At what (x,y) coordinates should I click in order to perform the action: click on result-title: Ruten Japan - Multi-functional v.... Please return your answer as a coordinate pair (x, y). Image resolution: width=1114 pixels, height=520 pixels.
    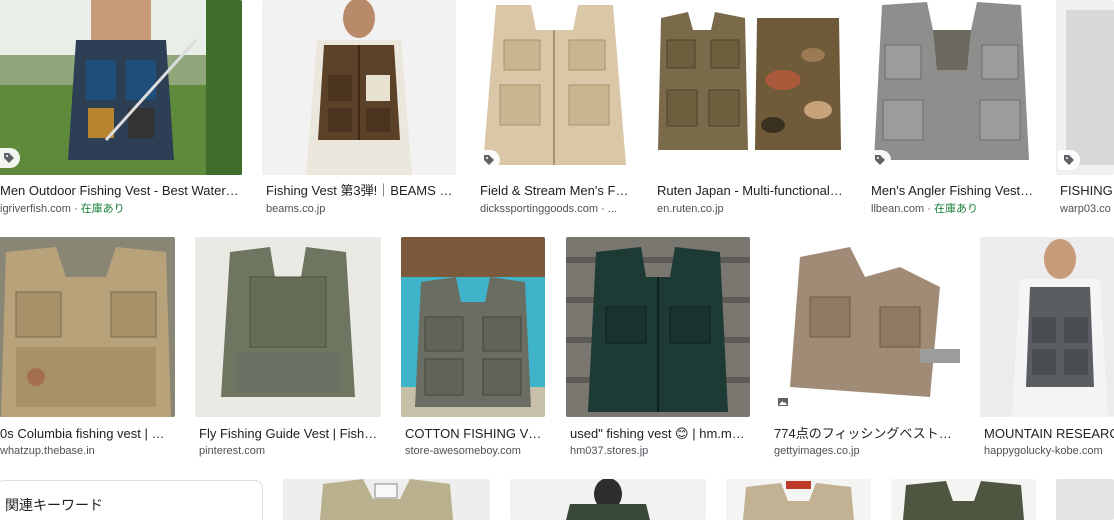
    Looking at the image, I should click on (751, 191).